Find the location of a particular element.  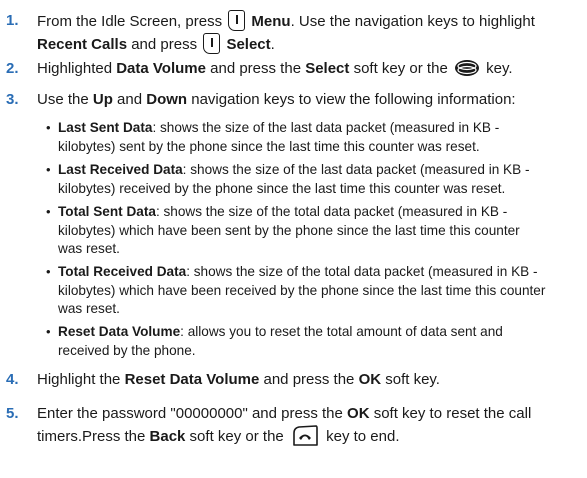

nav-select-key-icon is located at coordinates (466, 68).